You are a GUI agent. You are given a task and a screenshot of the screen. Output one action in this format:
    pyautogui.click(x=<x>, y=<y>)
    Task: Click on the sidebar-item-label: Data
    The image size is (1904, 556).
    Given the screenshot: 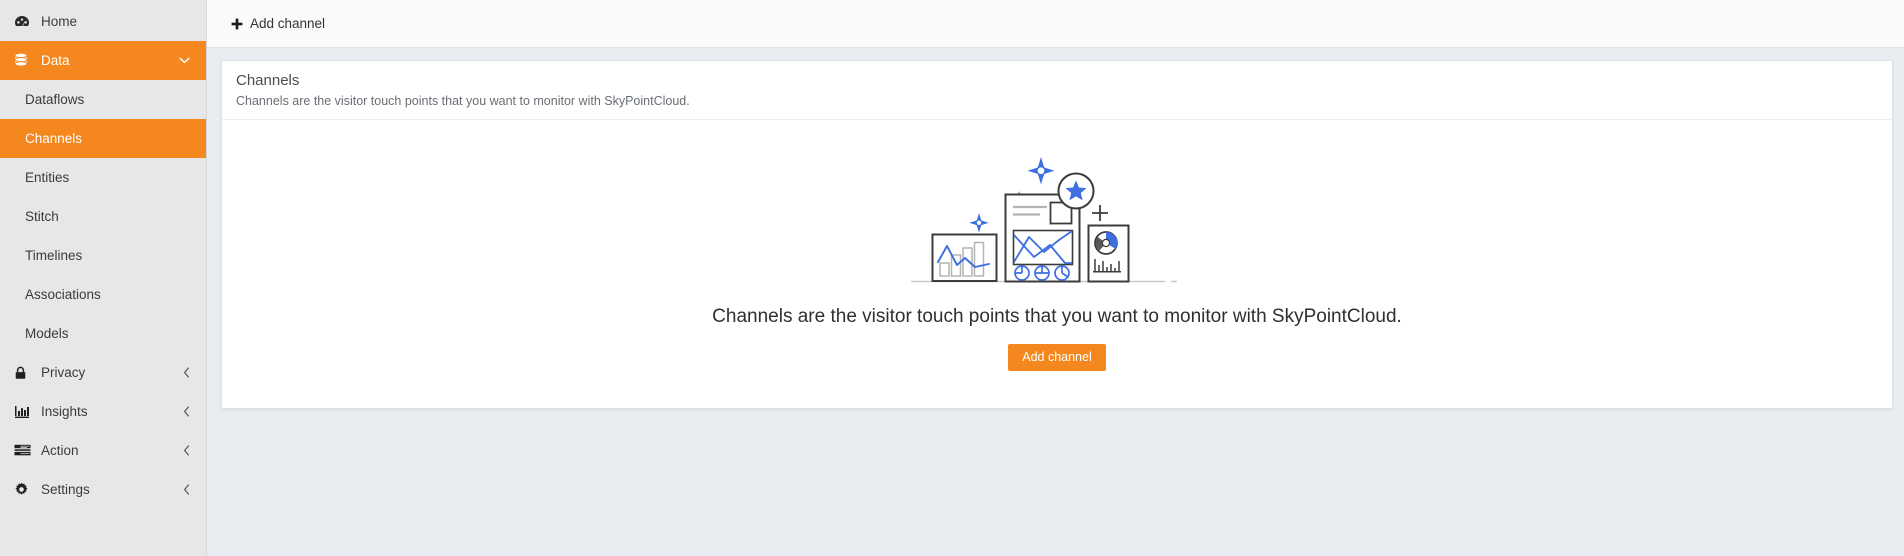 What is the action you would take?
    pyautogui.click(x=55, y=60)
    